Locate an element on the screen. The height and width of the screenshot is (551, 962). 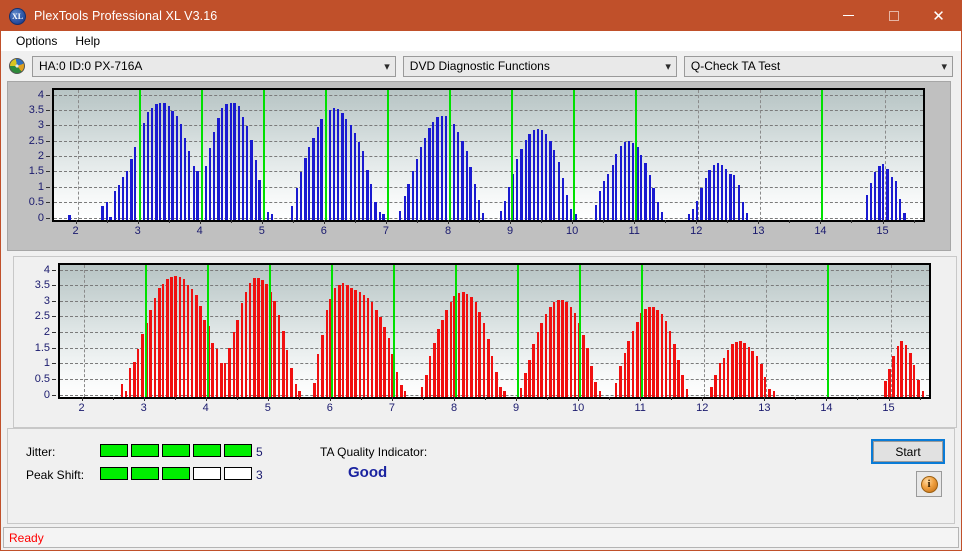
function-select: DVD Diagnostic Functions ▾ is located at coordinates (539, 66).